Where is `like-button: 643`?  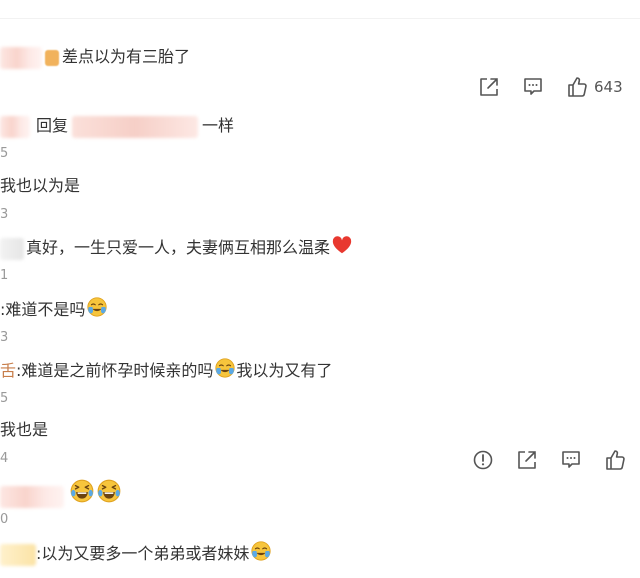 like-button: 643 is located at coordinates (594, 87).